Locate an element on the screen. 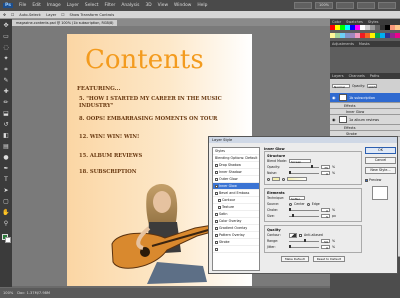 This screenshot has width=400, height=298. wand-tool-icon: ✦ is located at coordinates (6, 59).